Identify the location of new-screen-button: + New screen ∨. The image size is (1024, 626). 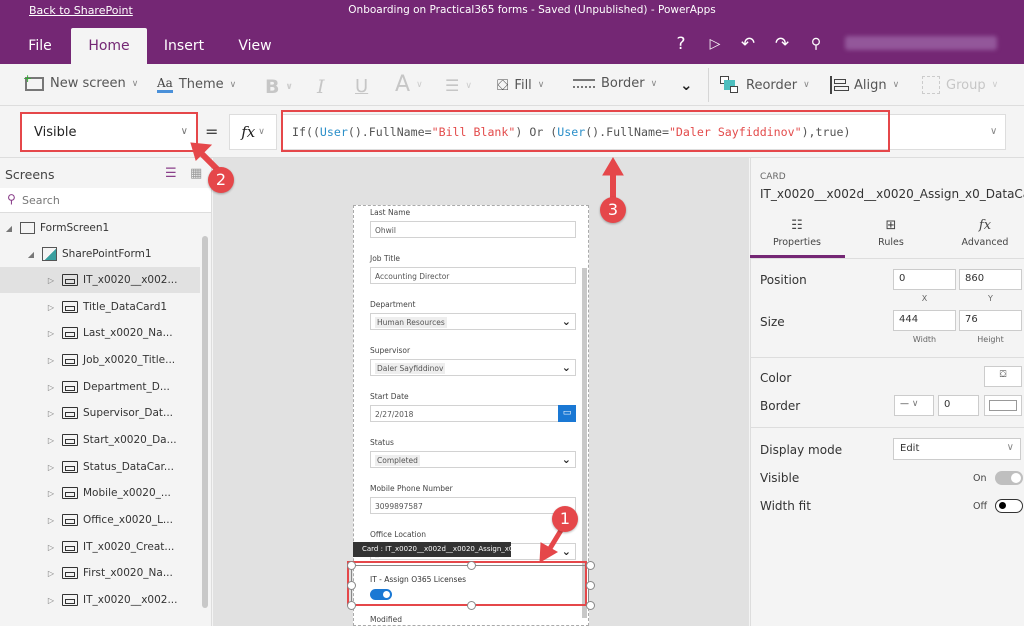
(80, 82).